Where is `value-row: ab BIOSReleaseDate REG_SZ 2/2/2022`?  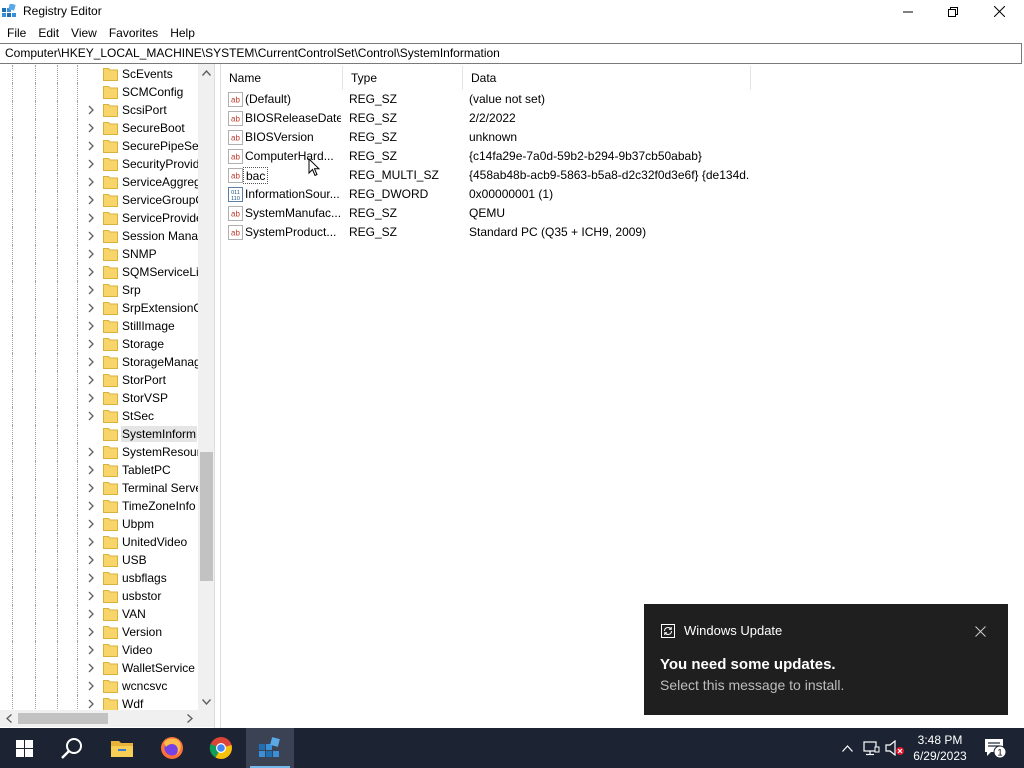
value-row: ab BIOSReleaseDate REG_SZ 2/2/2022 is located at coordinates (622, 118).